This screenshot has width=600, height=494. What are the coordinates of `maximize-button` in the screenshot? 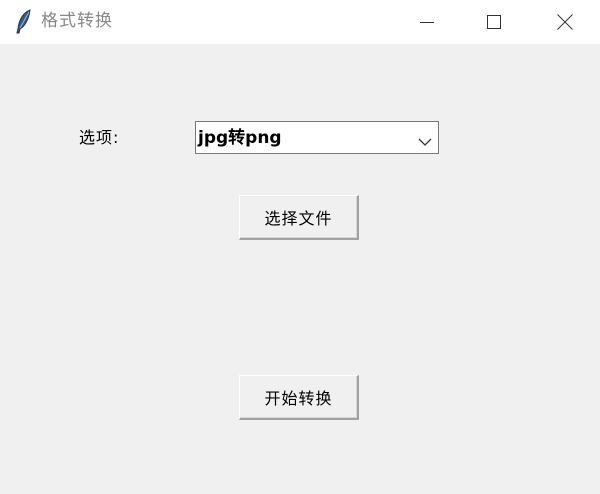 It's located at (494, 22).